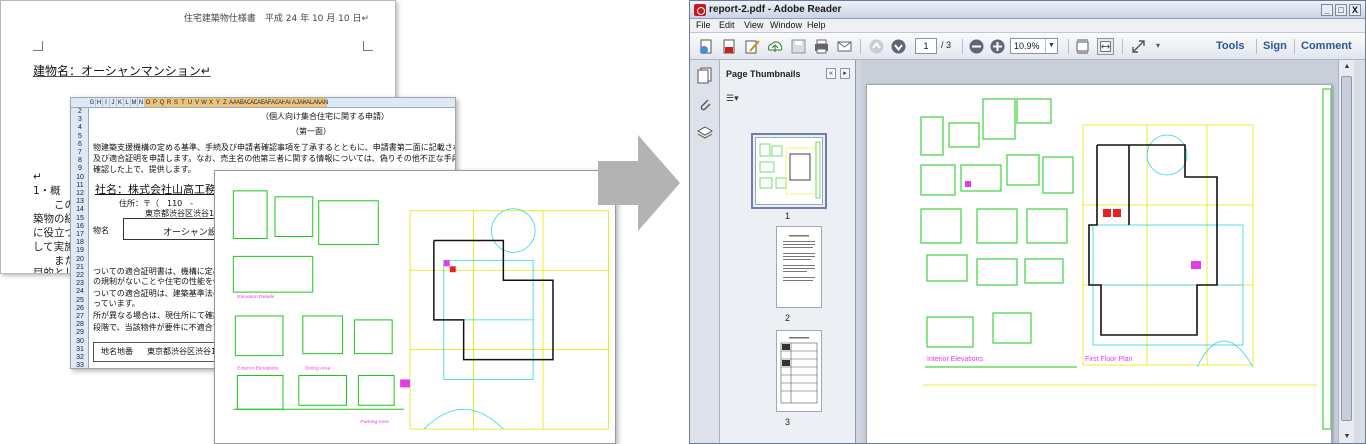 This screenshot has width=1366, height=444. I want to click on page-number-input: 1, so click(926, 46).